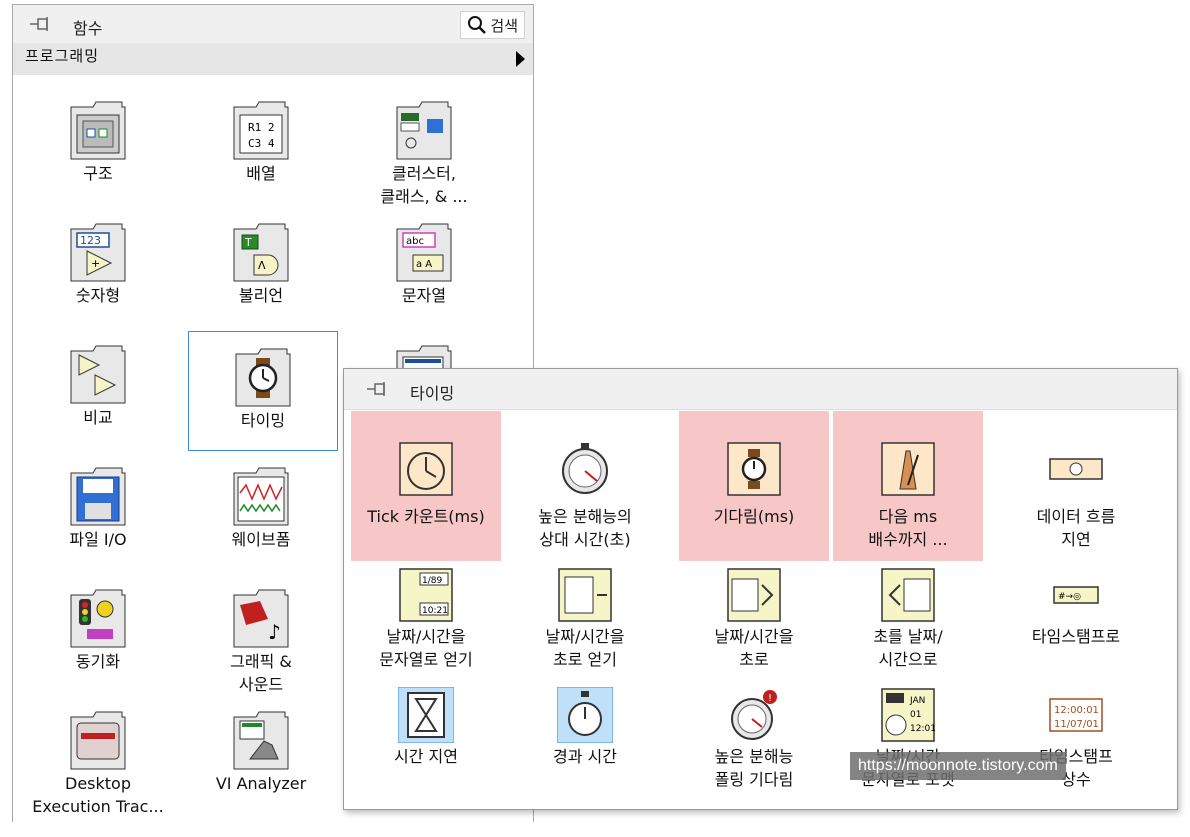 The height and width of the screenshot is (837, 1190). Describe the element at coordinates (432, 393) in the screenshot. I see `subpalette-title: 타이밍` at that location.